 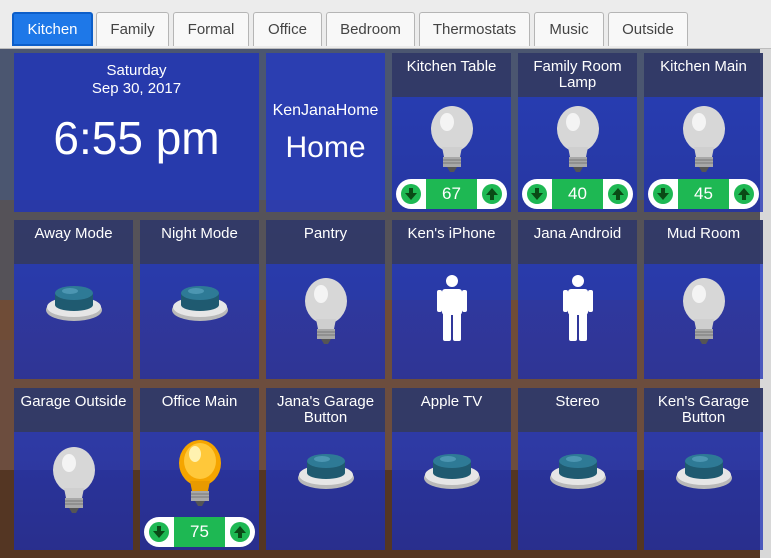 I want to click on tile-label: Mud Room, so click(x=703, y=242).